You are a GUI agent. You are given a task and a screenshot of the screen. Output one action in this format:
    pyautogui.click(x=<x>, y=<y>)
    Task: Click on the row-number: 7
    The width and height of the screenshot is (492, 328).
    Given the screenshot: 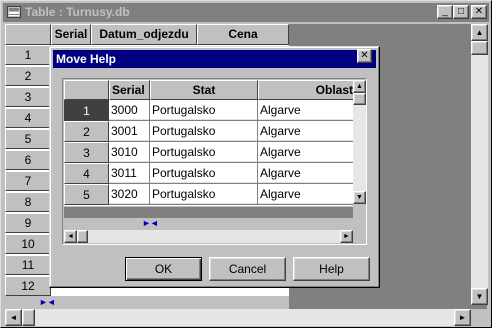 What is the action you would take?
    pyautogui.click(x=28, y=181)
    